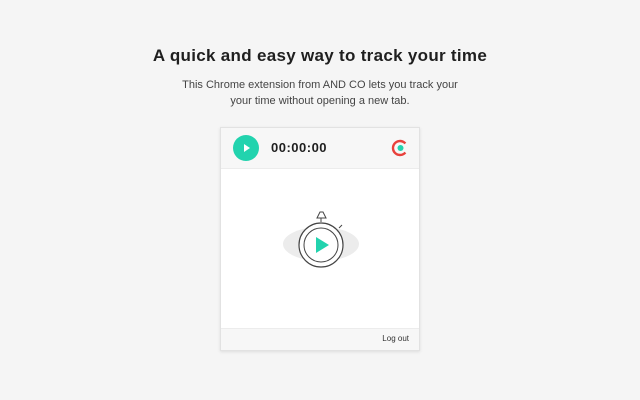  I want to click on play-icon, so click(247, 148).